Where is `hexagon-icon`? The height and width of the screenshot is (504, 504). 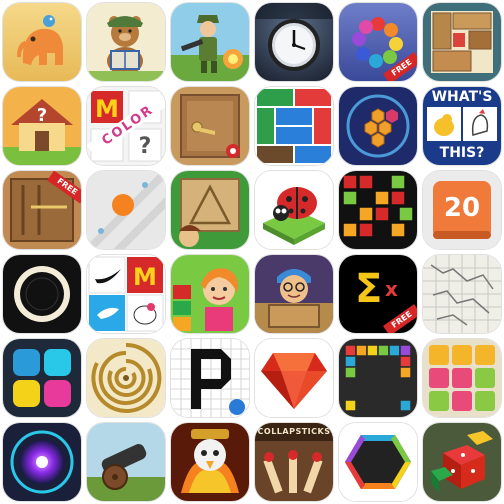
hexagon-icon is located at coordinates (378, 462).